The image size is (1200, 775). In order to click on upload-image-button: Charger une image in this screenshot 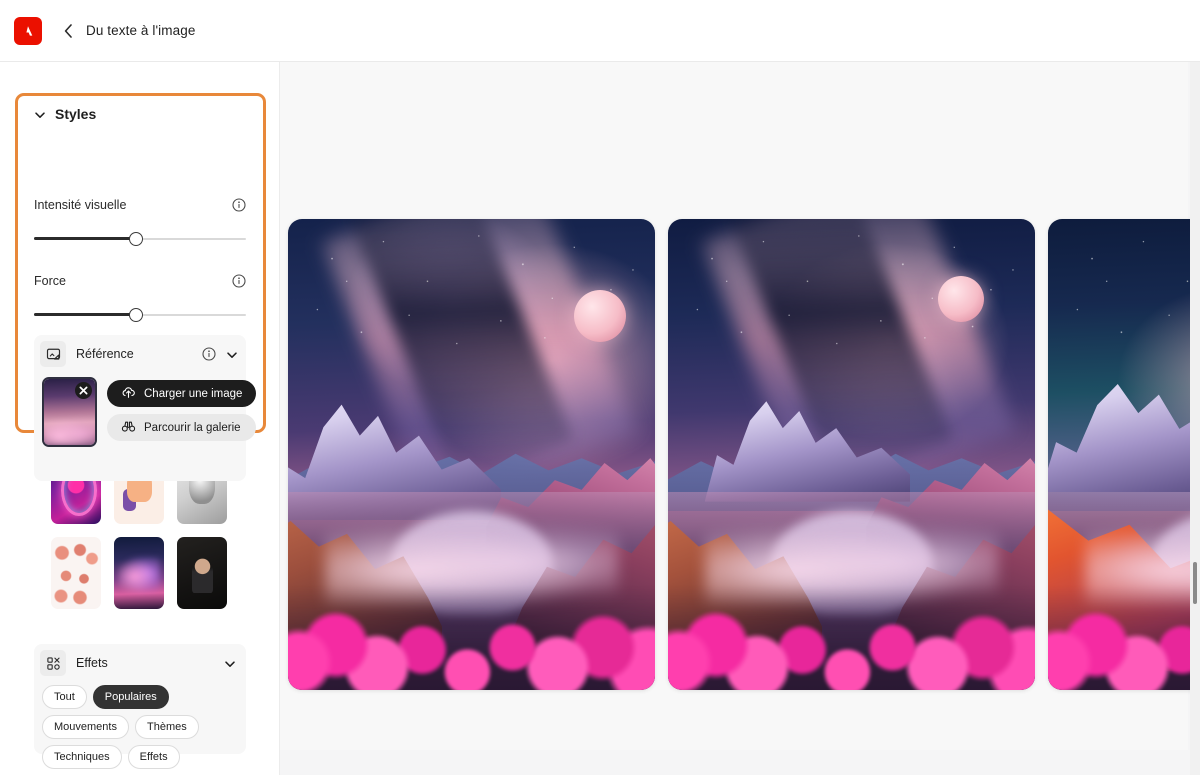, I will do `click(182, 393)`.